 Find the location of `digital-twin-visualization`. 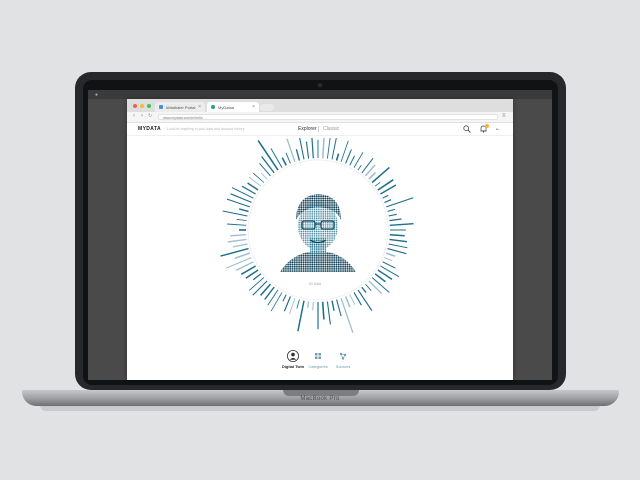

digital-twin-visualization is located at coordinates (315, 238).